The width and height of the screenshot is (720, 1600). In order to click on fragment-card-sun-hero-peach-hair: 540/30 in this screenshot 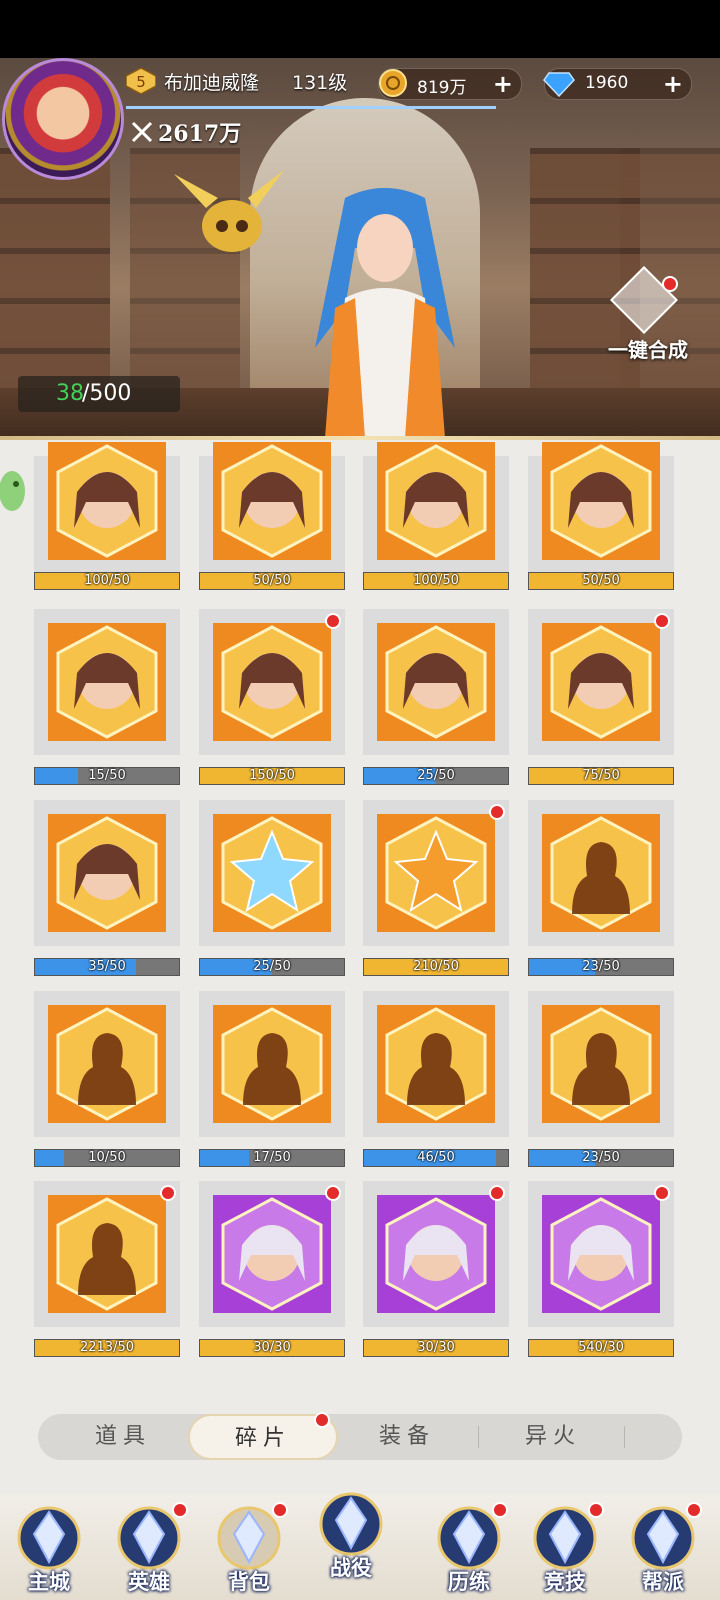, I will do `click(601, 1271)`.